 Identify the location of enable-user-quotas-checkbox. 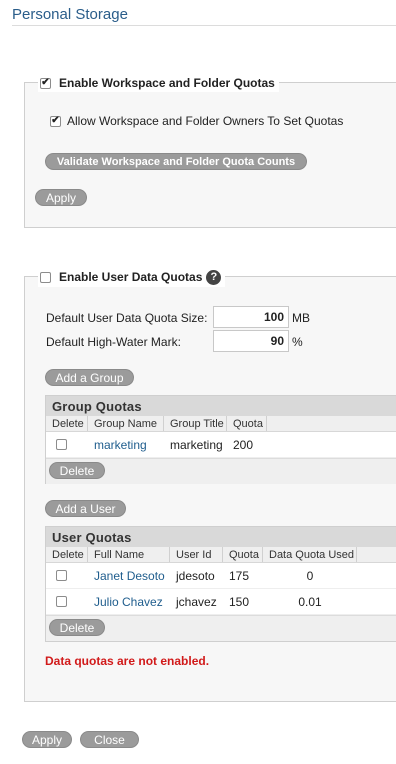
(45, 277).